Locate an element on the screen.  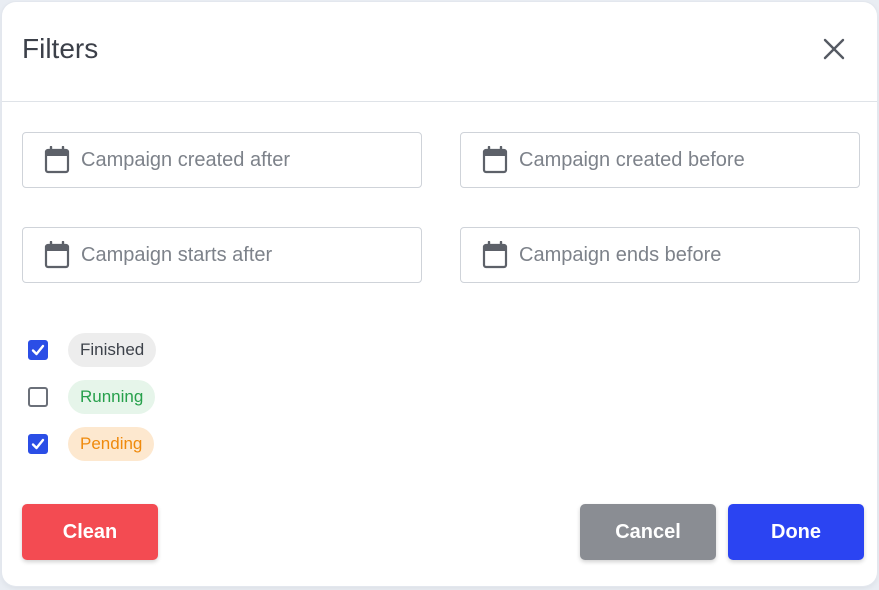
running-checkbox is located at coordinates (38, 397).